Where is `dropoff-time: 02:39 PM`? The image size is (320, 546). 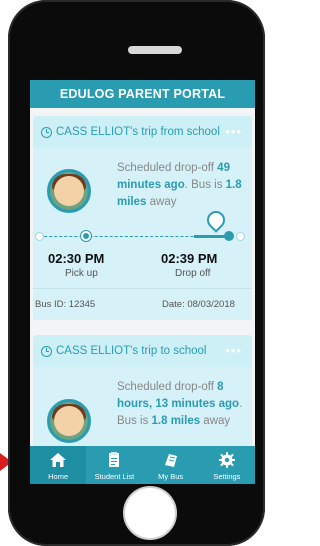 dropoff-time: 02:39 PM is located at coordinates (189, 258).